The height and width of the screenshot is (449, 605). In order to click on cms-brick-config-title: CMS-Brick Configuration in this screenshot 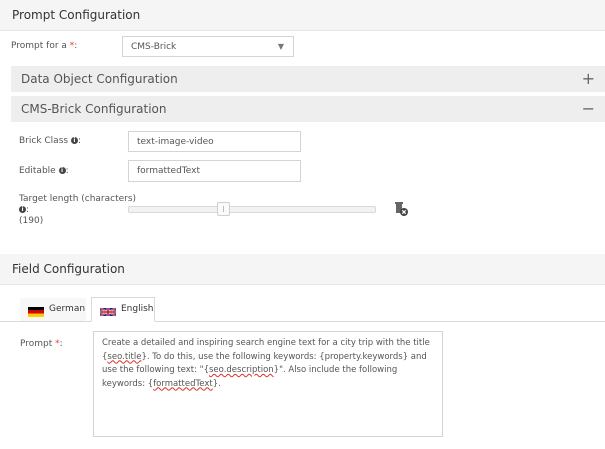, I will do `click(94, 109)`.